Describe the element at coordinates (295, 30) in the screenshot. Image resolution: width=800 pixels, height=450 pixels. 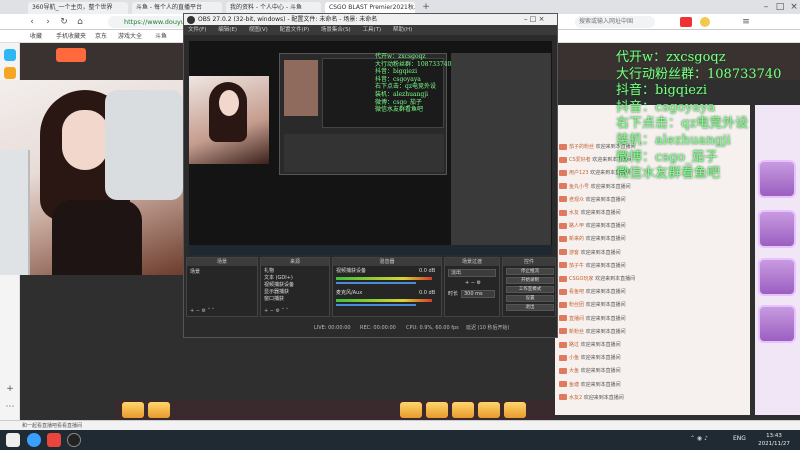
I see `obs-menu-profile: 配置文件(P)` at that location.